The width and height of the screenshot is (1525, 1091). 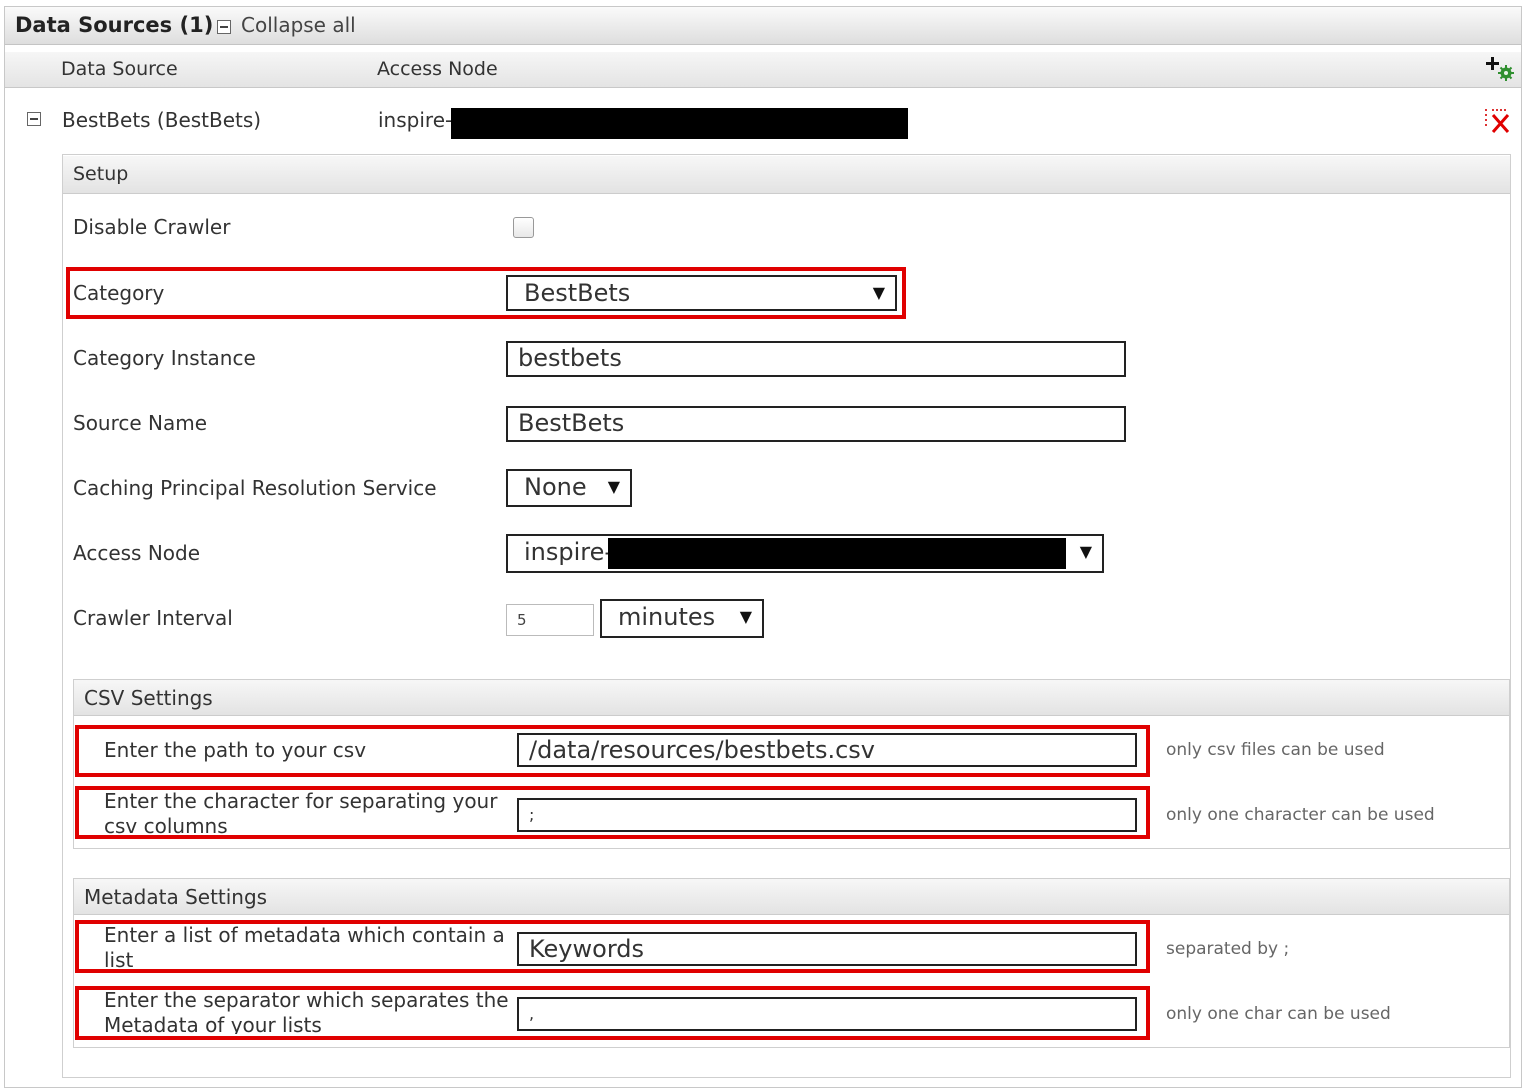 I want to click on crawler-interval-label: Crawler Interval, so click(x=153, y=618).